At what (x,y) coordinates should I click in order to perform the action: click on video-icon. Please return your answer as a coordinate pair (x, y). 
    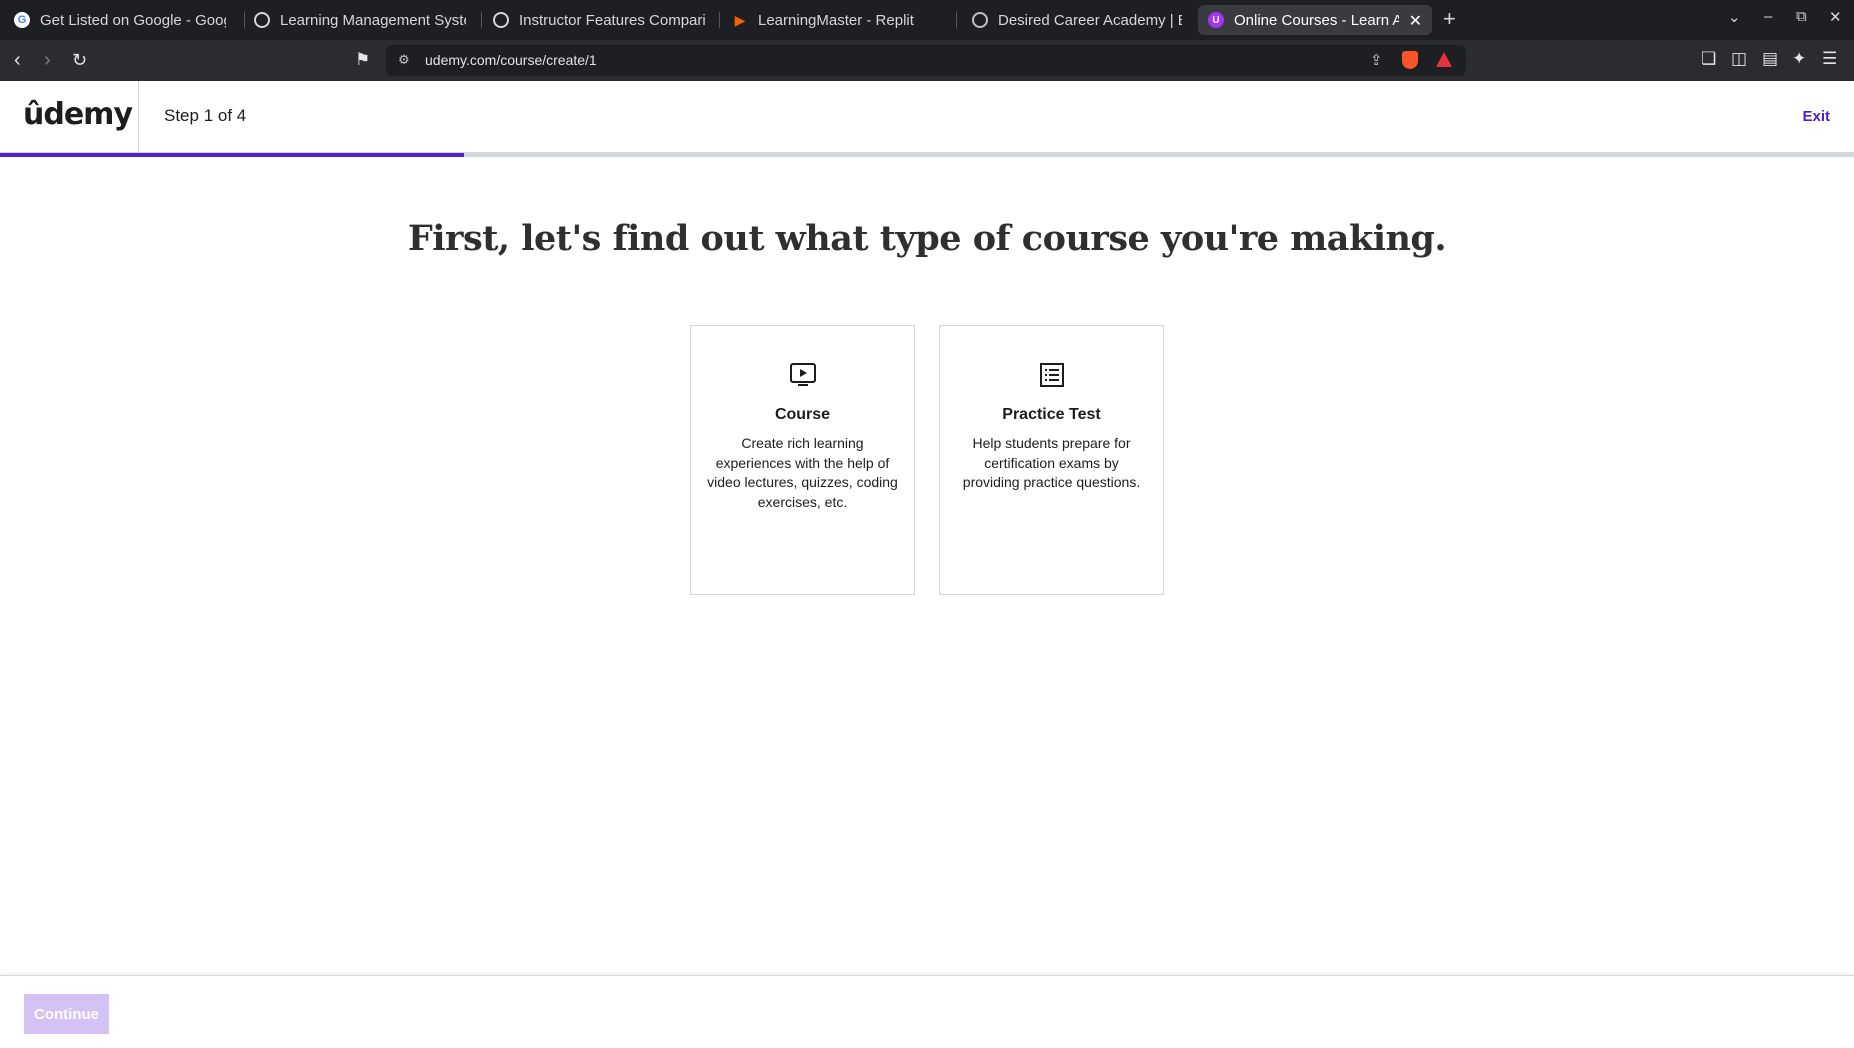
    Looking at the image, I should click on (802, 374).